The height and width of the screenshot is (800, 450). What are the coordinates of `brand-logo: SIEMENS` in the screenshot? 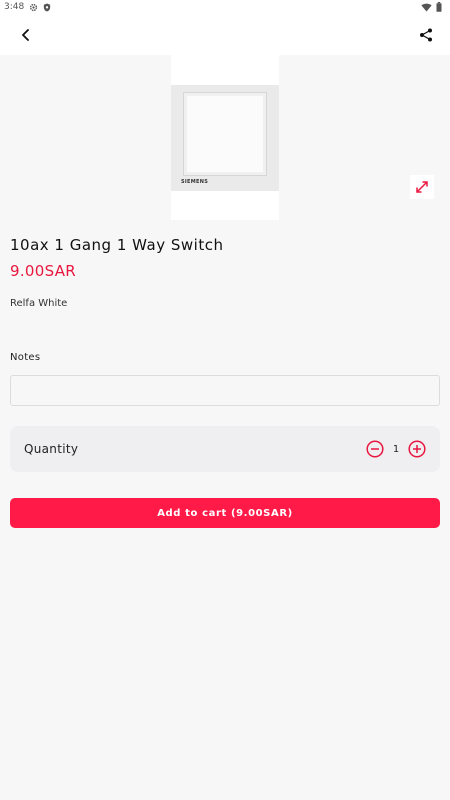 It's located at (195, 181).